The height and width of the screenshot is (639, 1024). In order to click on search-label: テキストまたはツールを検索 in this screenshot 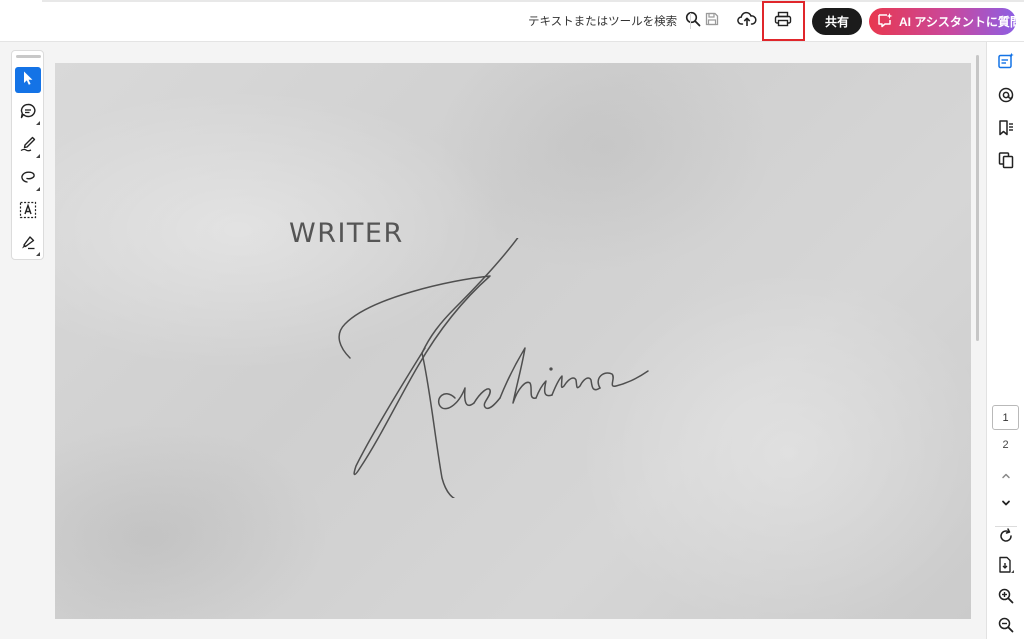, I will do `click(603, 22)`.